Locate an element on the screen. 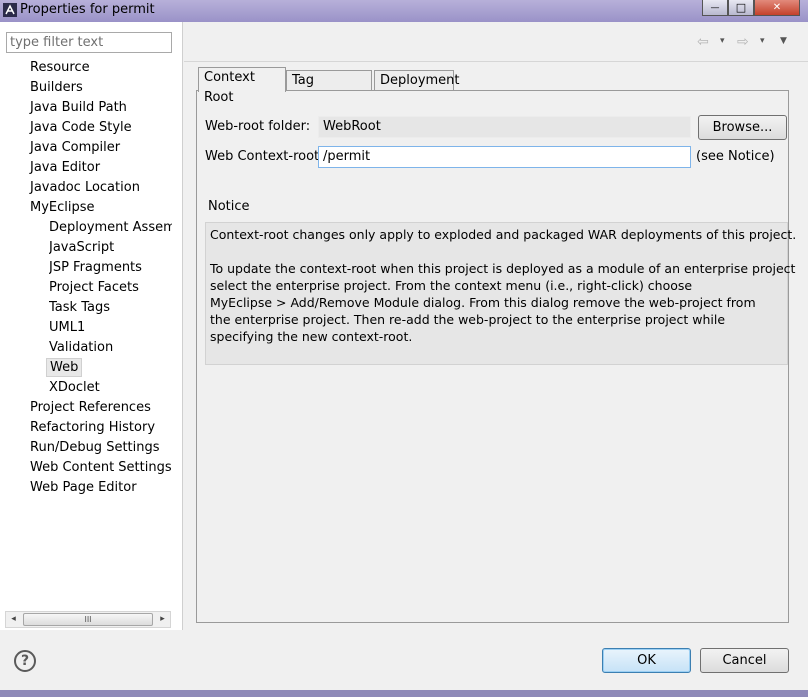  tree-item-deployment-assembly: Deployment Assembl is located at coordinates (110, 227).